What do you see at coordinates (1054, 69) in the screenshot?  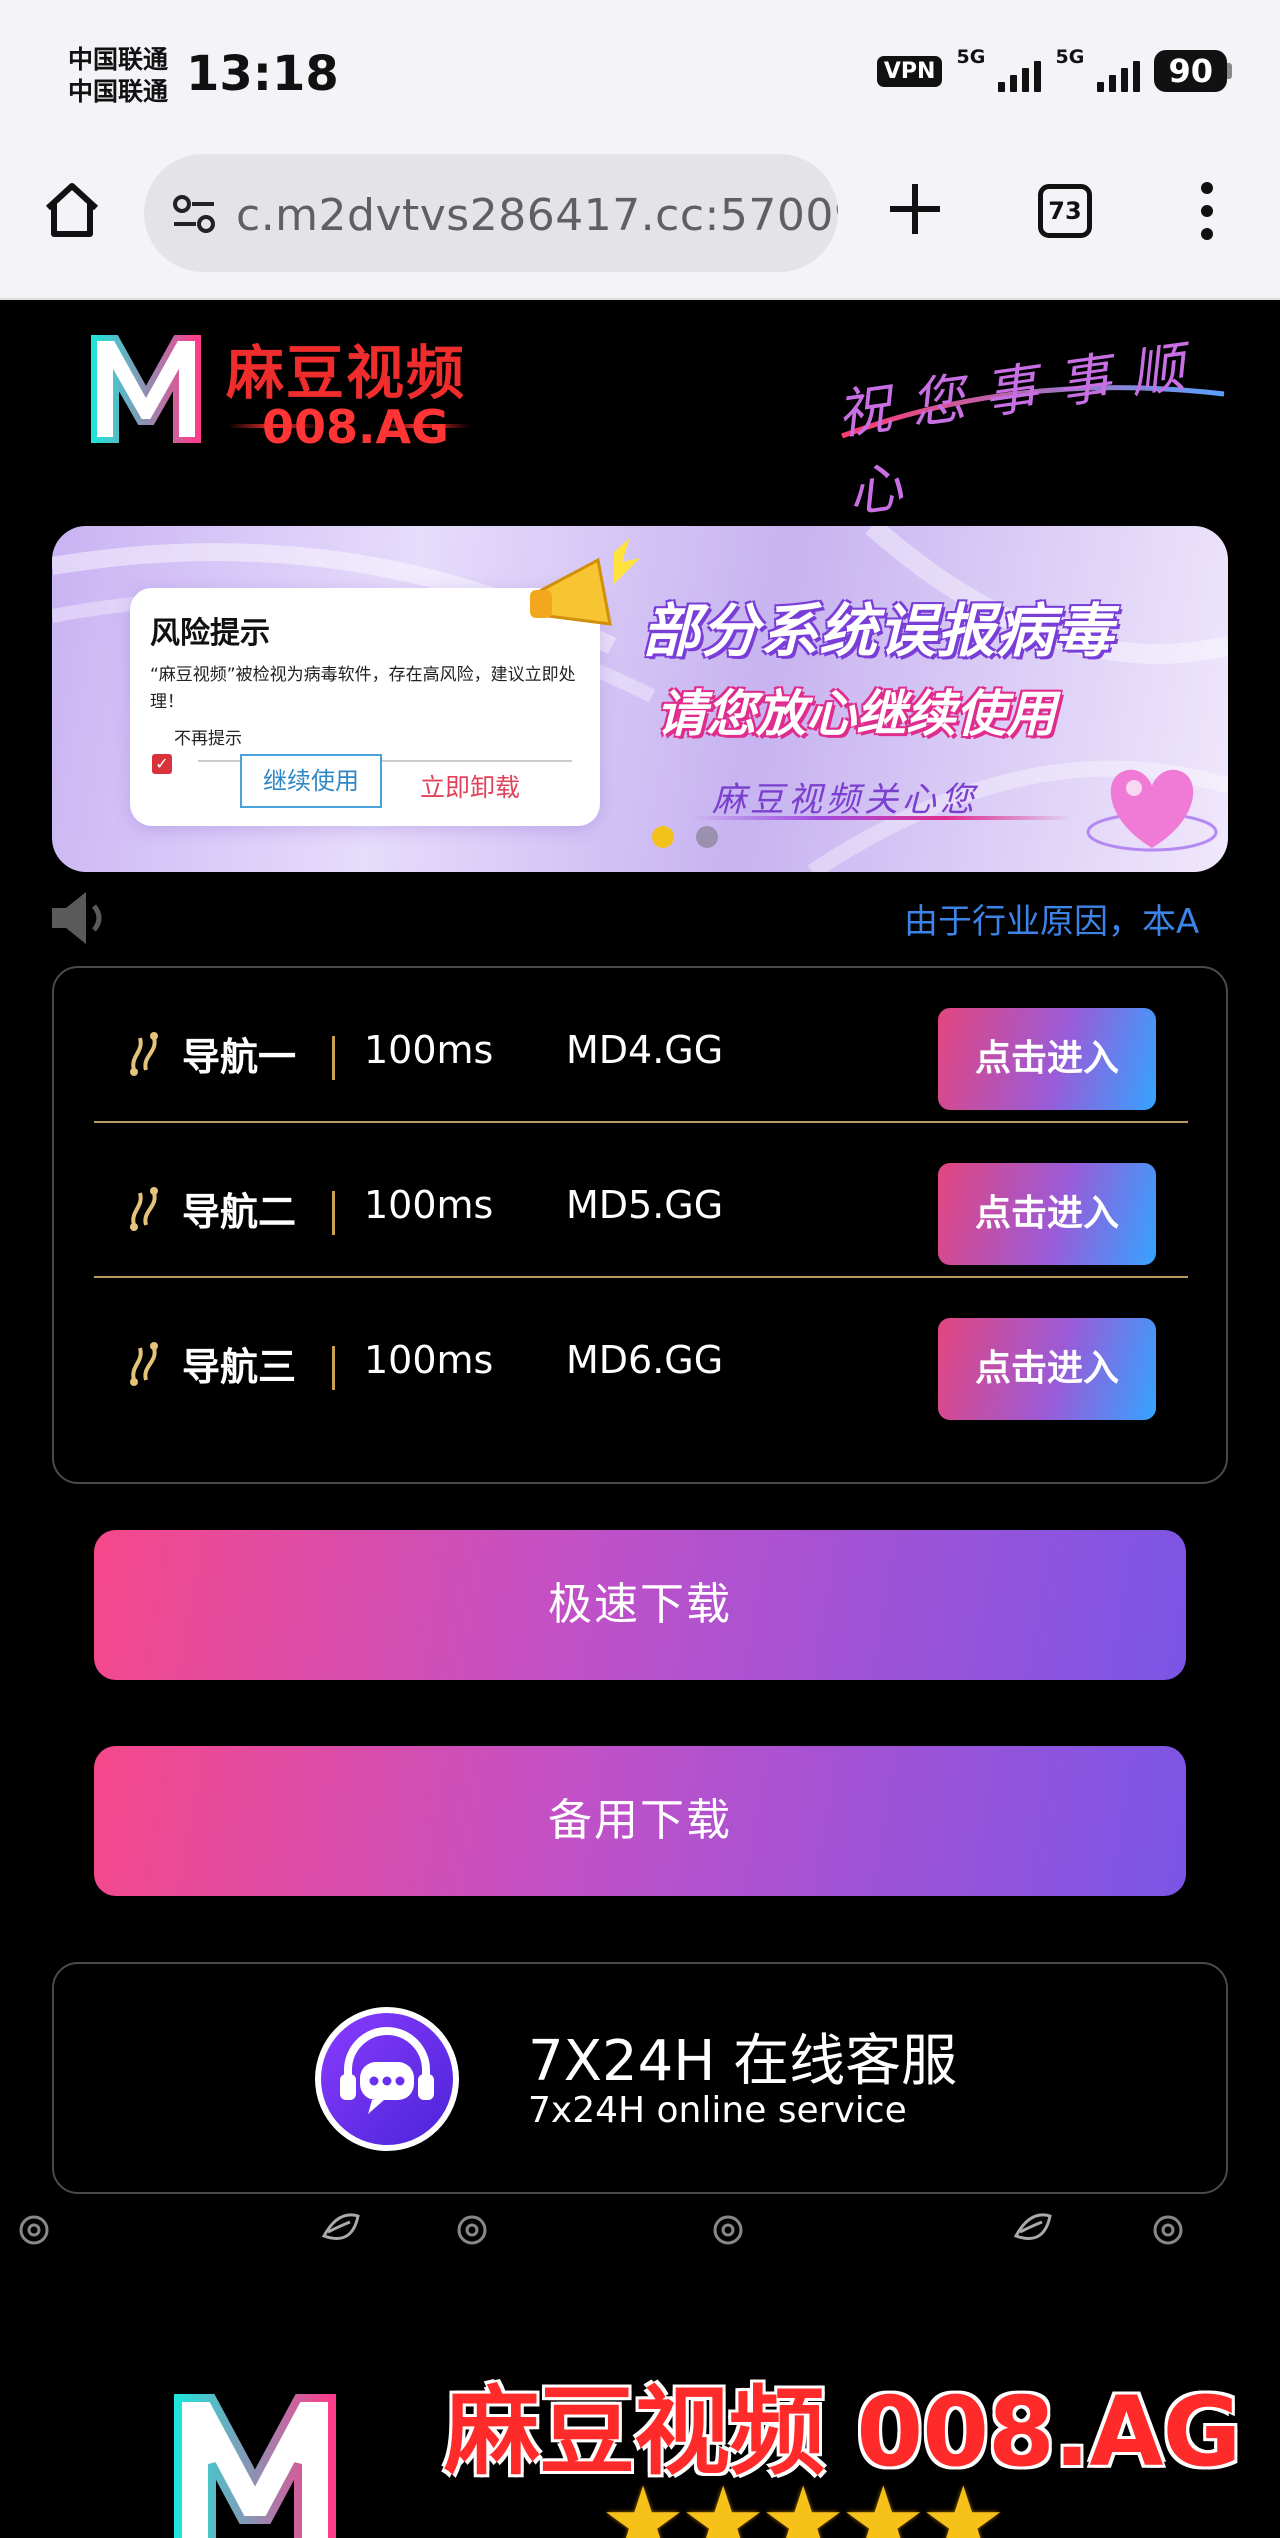 I see `status-icons: VPN 5G 5G 90` at bounding box center [1054, 69].